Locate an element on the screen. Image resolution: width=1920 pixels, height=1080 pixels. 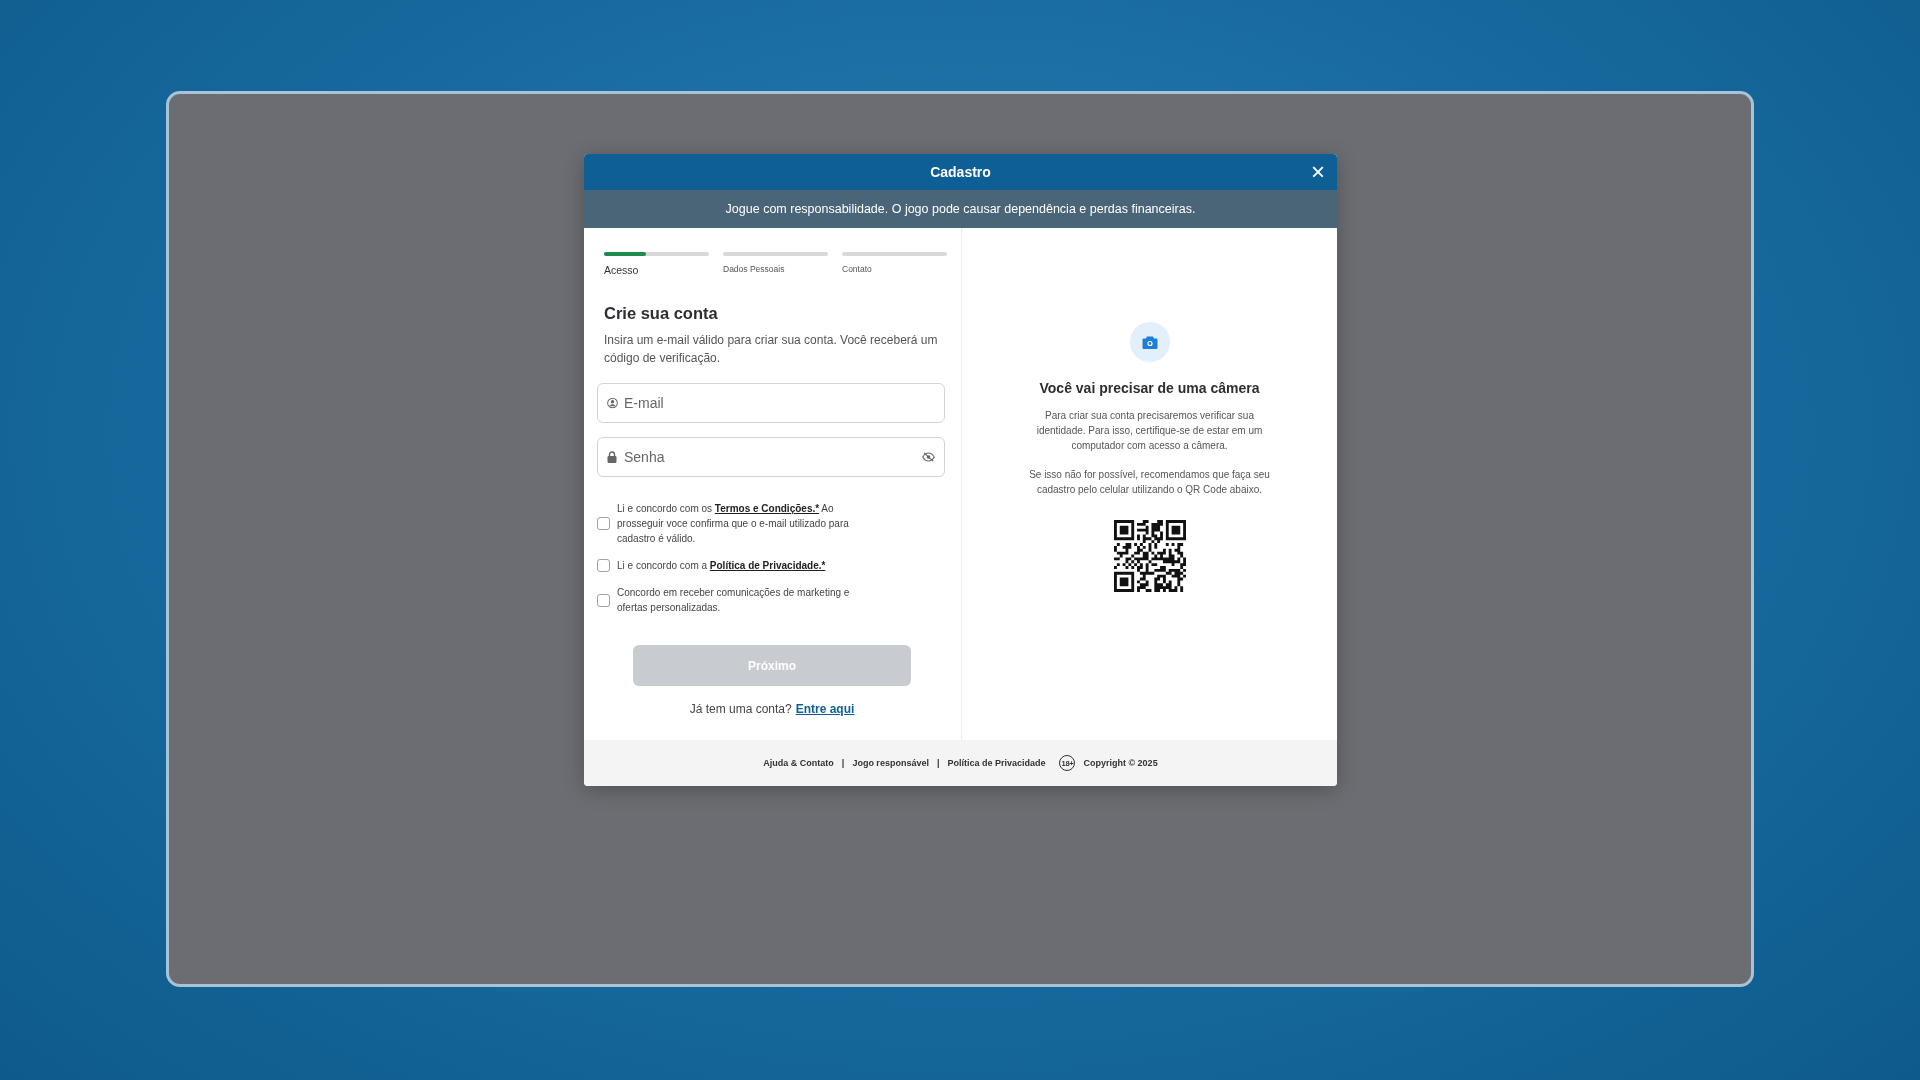
footer-link: Jogo responsável is located at coordinates (890, 763).